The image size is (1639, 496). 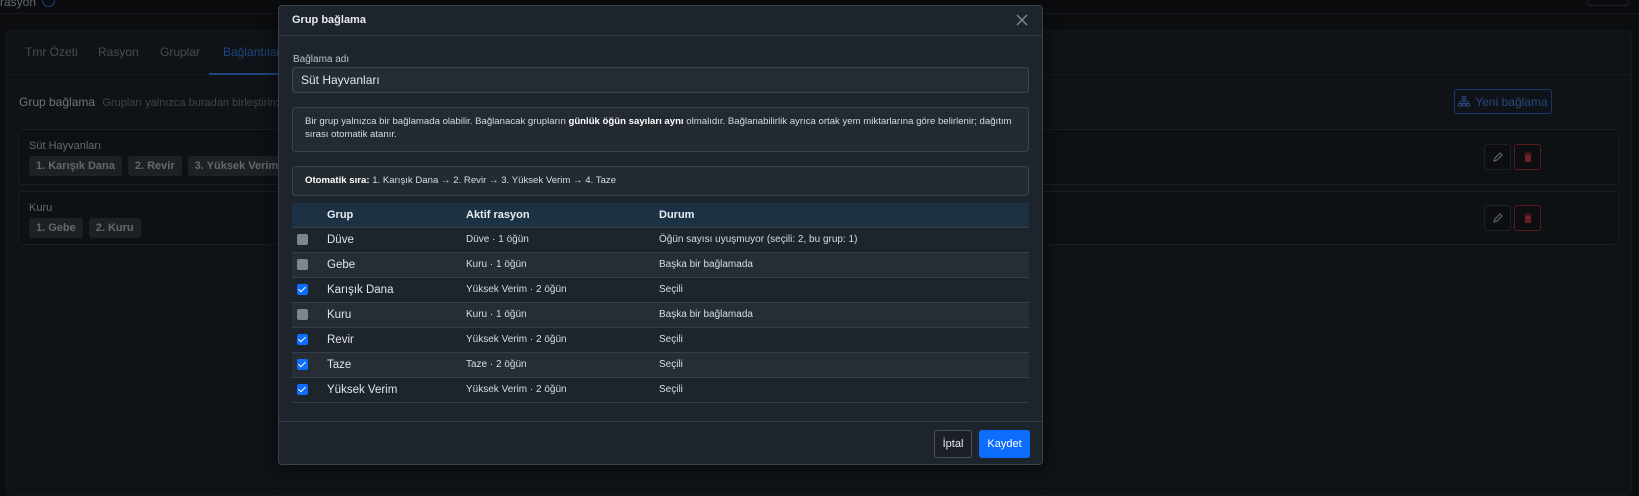 What do you see at coordinates (1004, 444) in the screenshot?
I see `save-button: Kaydet` at bounding box center [1004, 444].